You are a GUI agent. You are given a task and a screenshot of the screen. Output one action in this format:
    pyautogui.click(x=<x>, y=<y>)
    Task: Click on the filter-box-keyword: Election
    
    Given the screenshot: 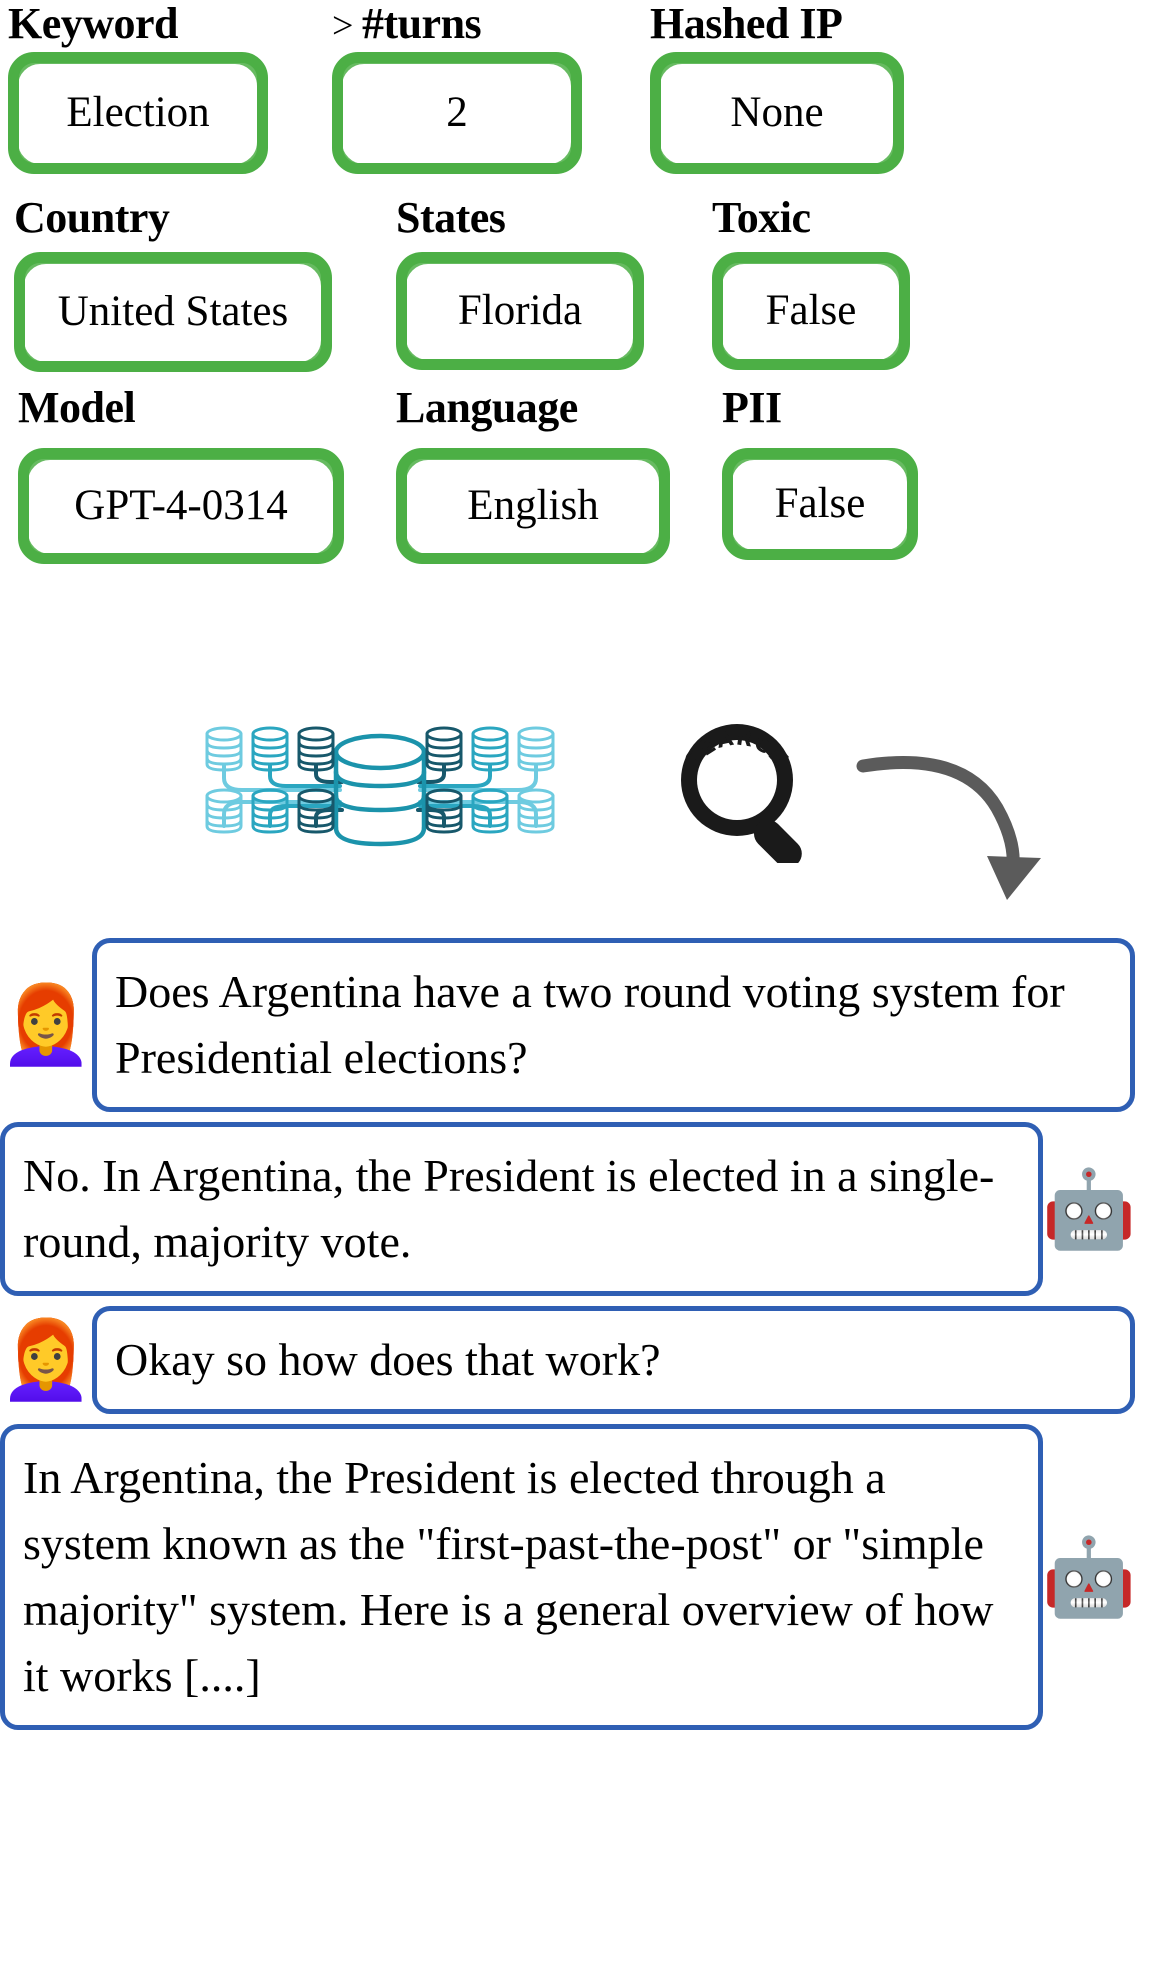 What is the action you would take?
    pyautogui.click(x=138, y=113)
    